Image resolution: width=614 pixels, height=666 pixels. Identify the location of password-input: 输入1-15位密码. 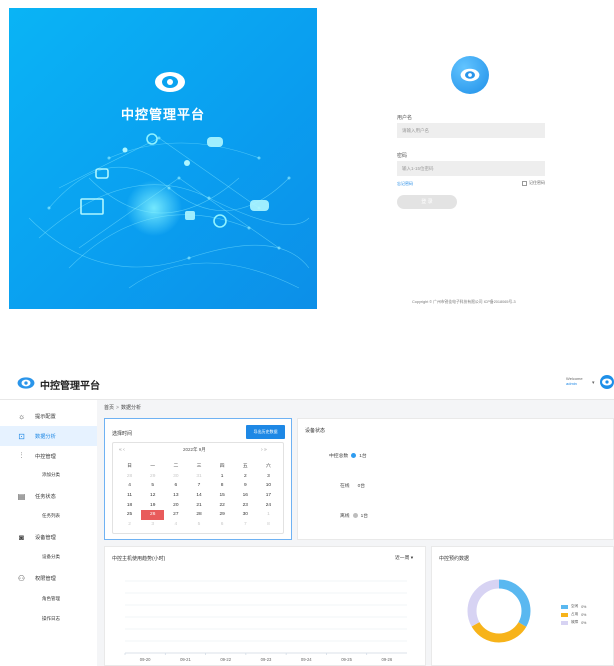
(471, 168).